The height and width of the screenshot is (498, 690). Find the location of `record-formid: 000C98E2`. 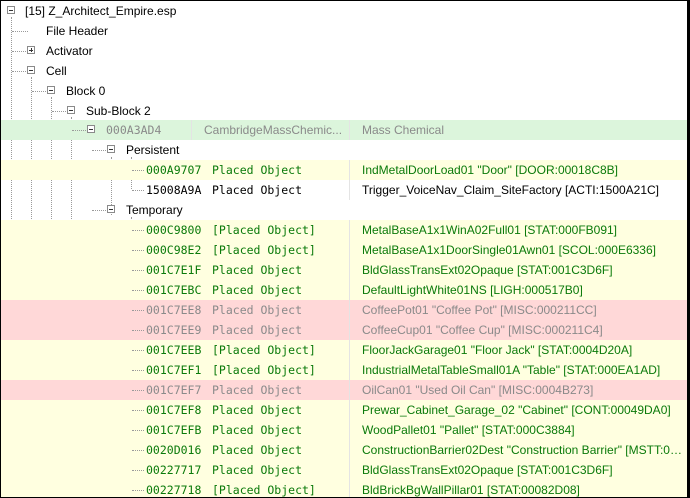

record-formid: 000C98E2 is located at coordinates (174, 250).